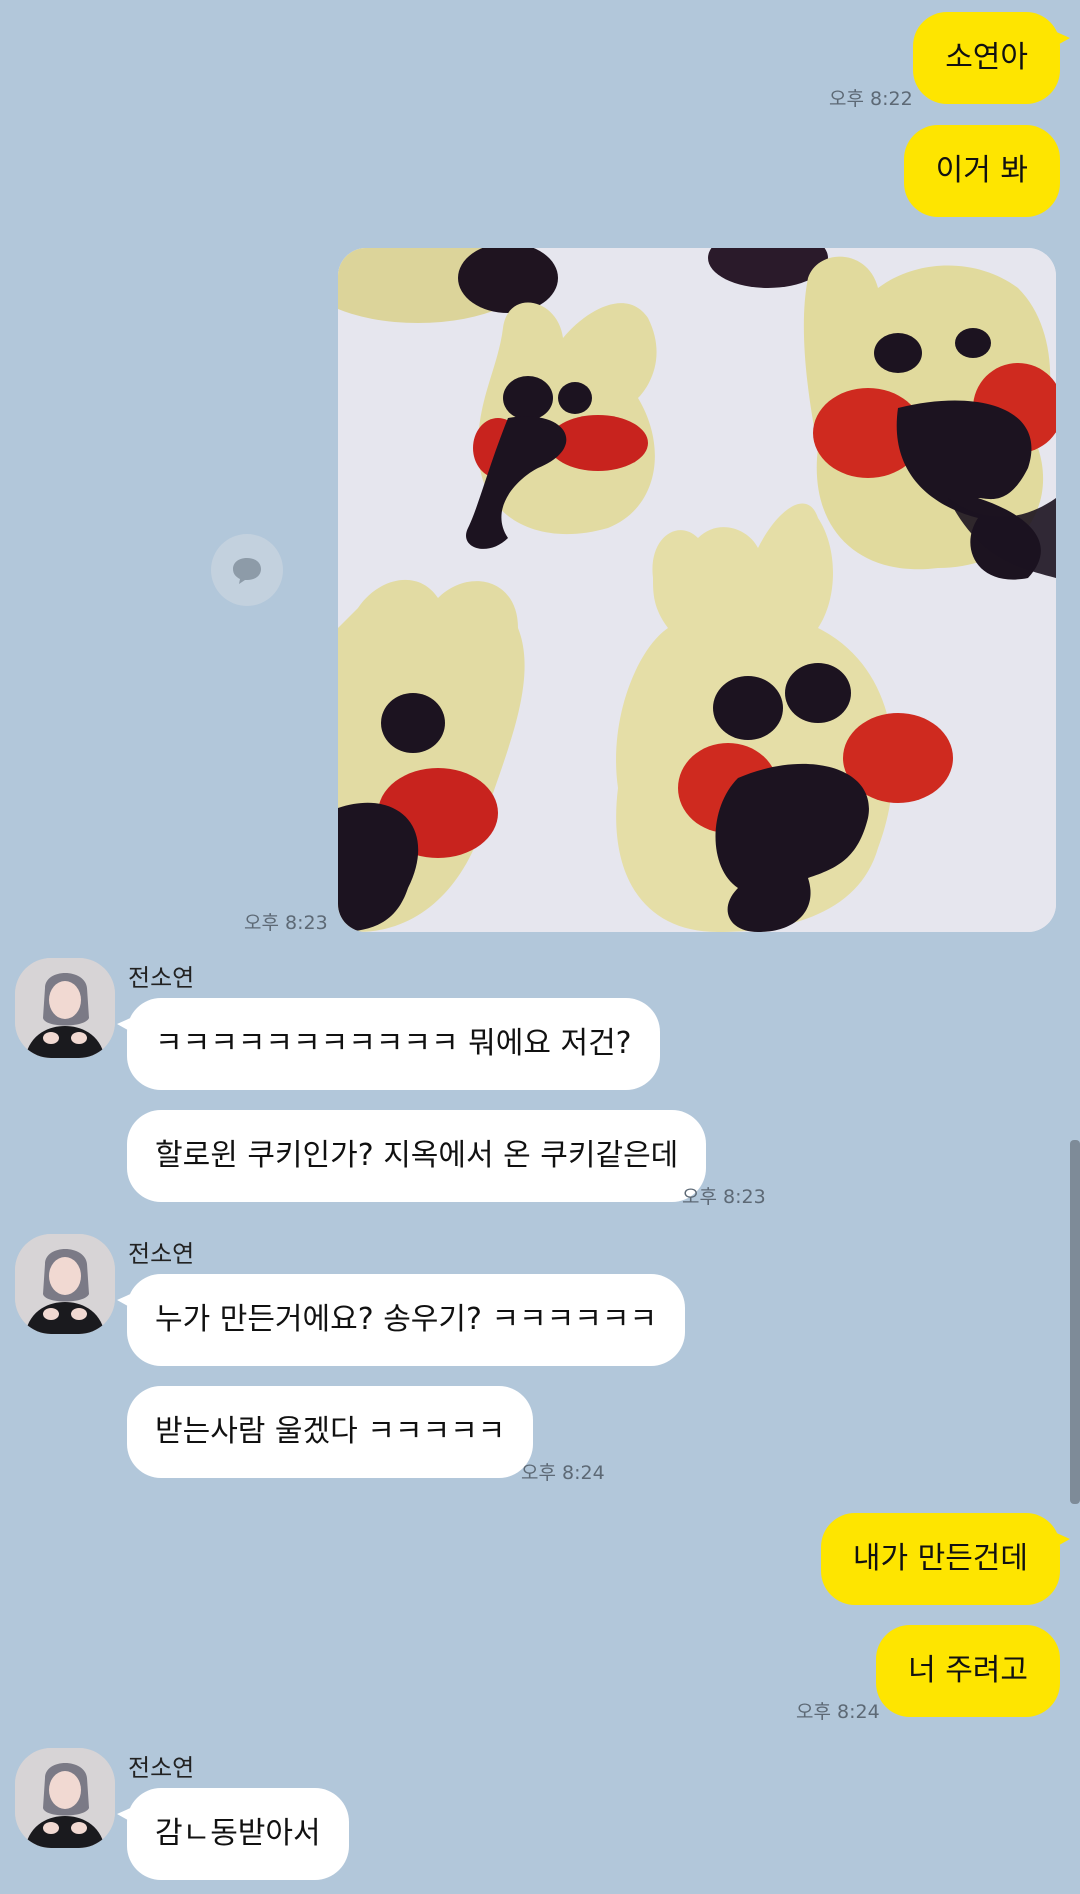  I want to click on their-message-bubble: 할로윈 쿠키인가? 지옥에서 온 쿠키같은데, so click(417, 1156).